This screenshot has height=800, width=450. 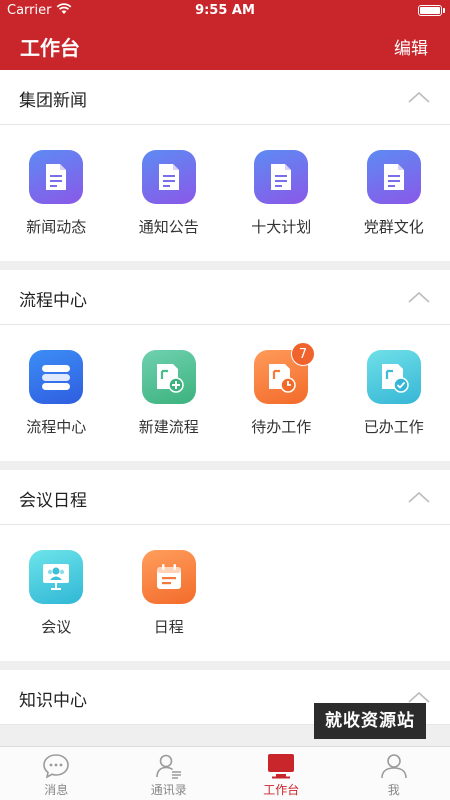 I want to click on tab-label: 消息, so click(x=56, y=790).